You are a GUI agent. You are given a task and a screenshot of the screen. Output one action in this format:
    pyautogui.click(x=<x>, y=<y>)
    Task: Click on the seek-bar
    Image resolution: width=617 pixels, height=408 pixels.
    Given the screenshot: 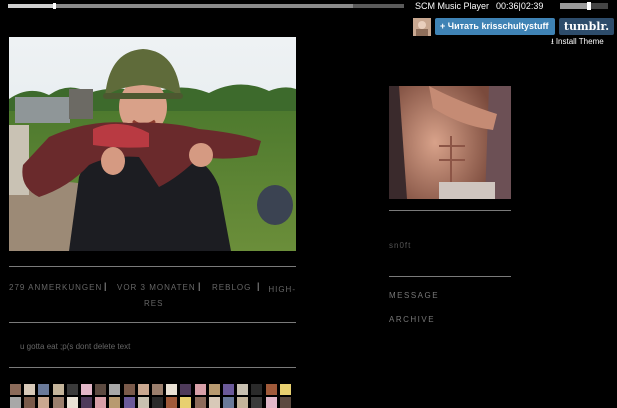 What is the action you would take?
    pyautogui.click(x=206, y=6)
    